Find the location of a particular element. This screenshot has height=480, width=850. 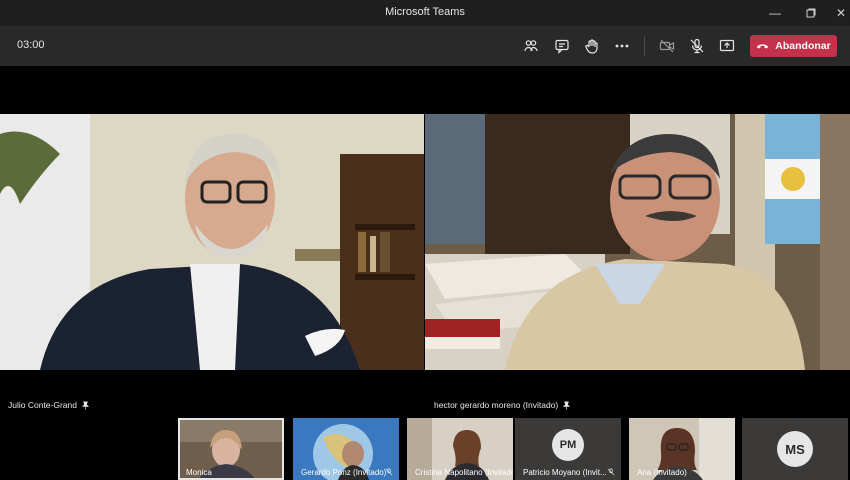

participant-name-text: Julio Conte-Grand is located at coordinates (42, 405).